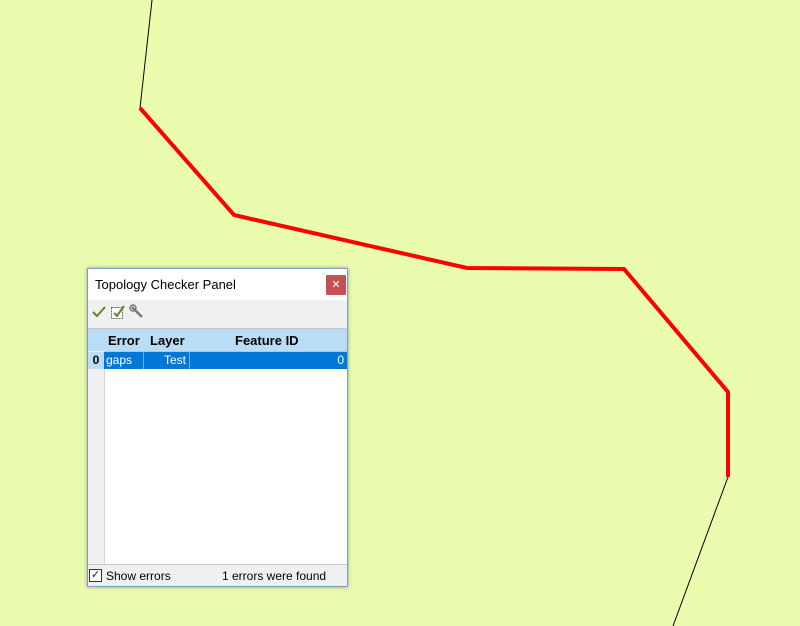  I want to click on table-header: Error Layer Feature ID, so click(225, 340).